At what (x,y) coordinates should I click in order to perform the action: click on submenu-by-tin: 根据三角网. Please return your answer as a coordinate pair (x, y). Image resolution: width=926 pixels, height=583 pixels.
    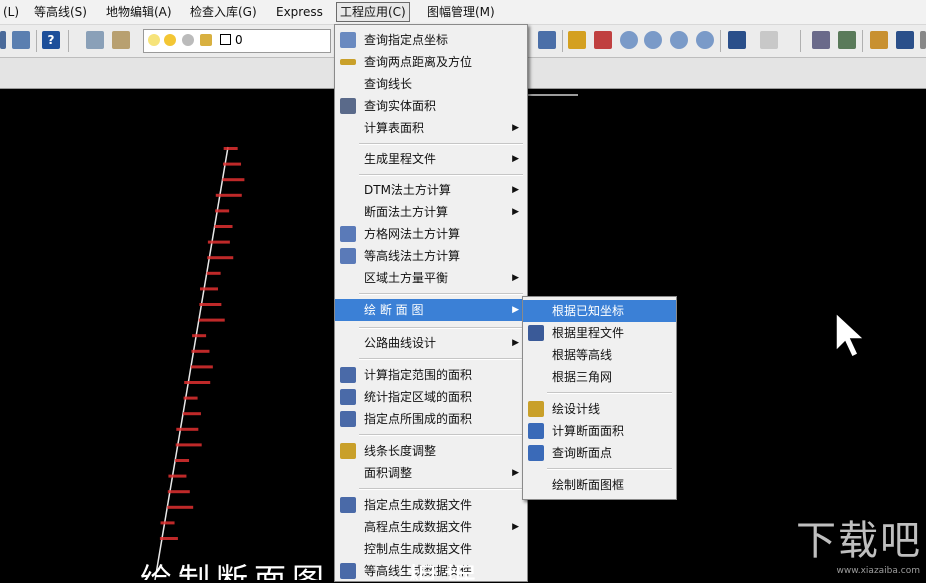
    Looking at the image, I should click on (599, 377).